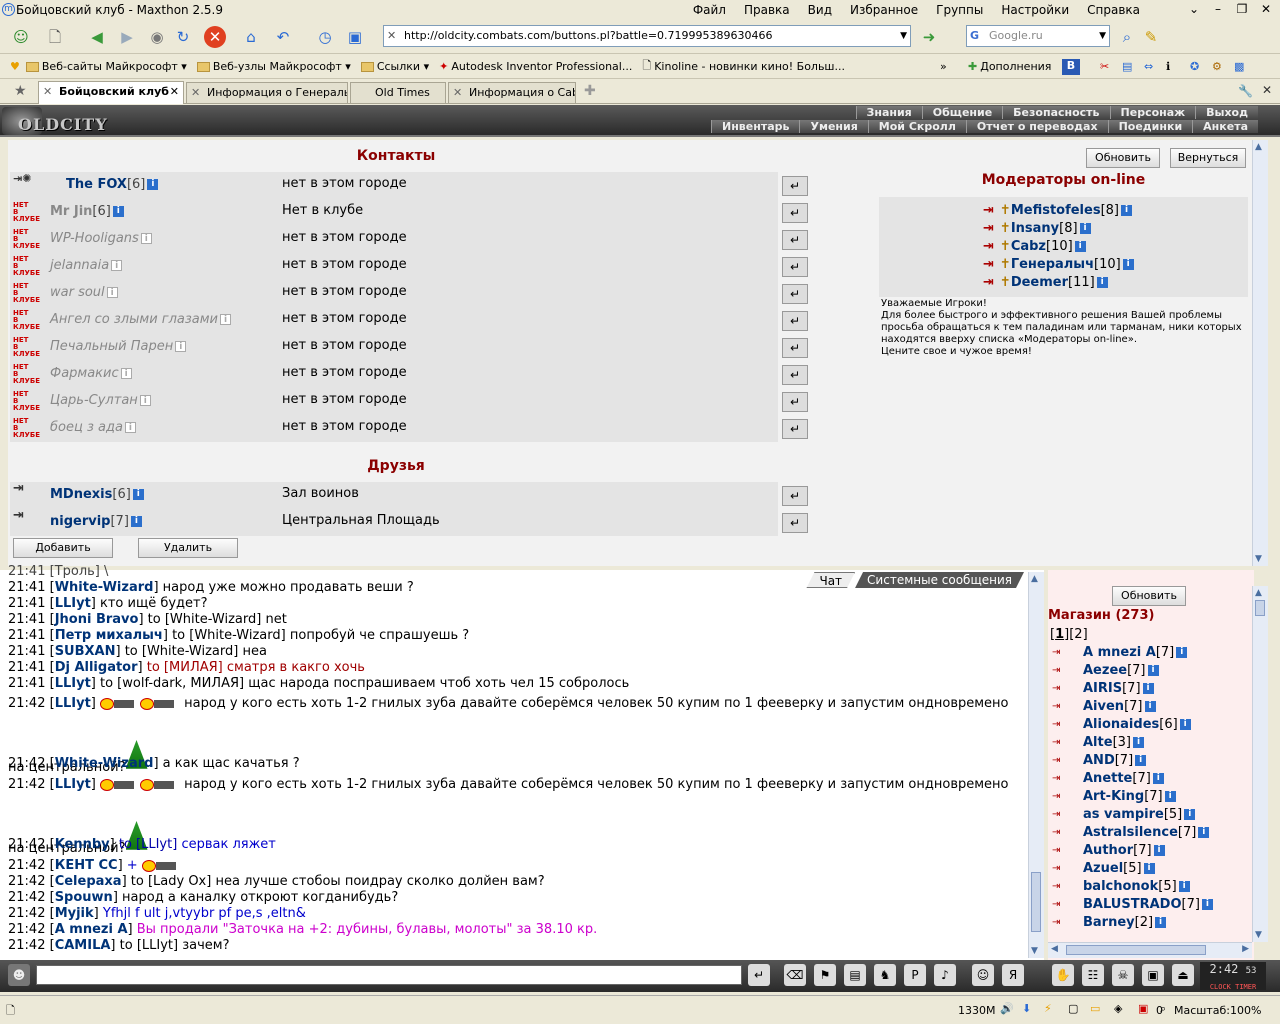  Describe the element at coordinates (127, 37) in the screenshot. I see `forward-icon: ▶` at that location.